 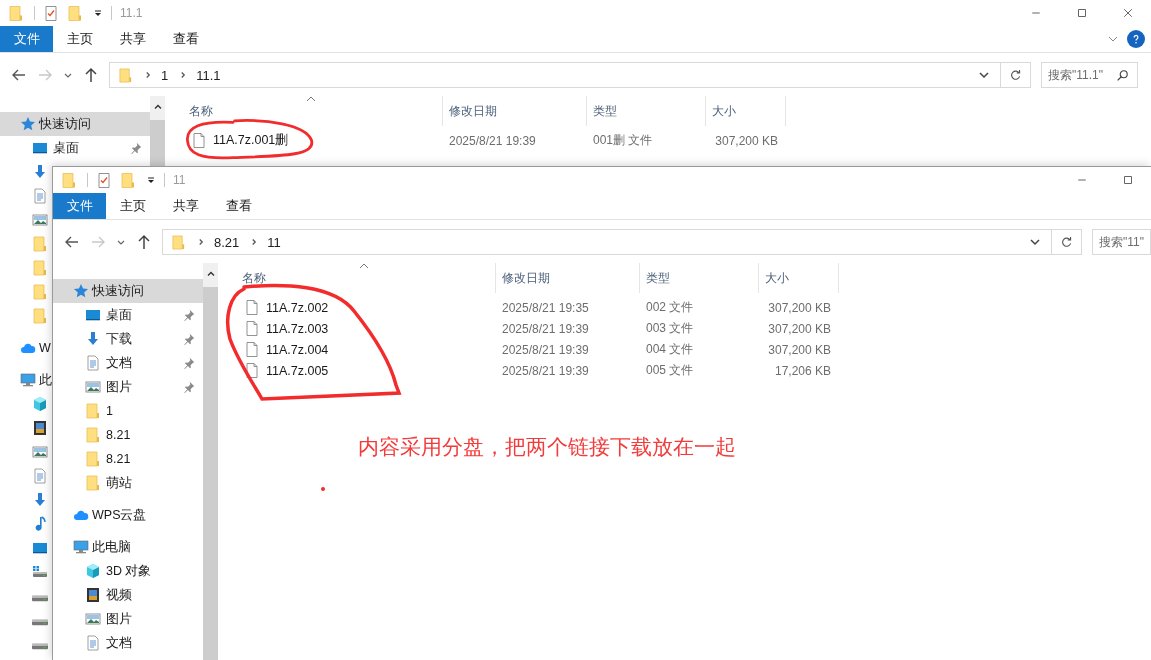 What do you see at coordinates (165, 75) in the screenshot?
I see `breadcrumb-item: 1` at bounding box center [165, 75].